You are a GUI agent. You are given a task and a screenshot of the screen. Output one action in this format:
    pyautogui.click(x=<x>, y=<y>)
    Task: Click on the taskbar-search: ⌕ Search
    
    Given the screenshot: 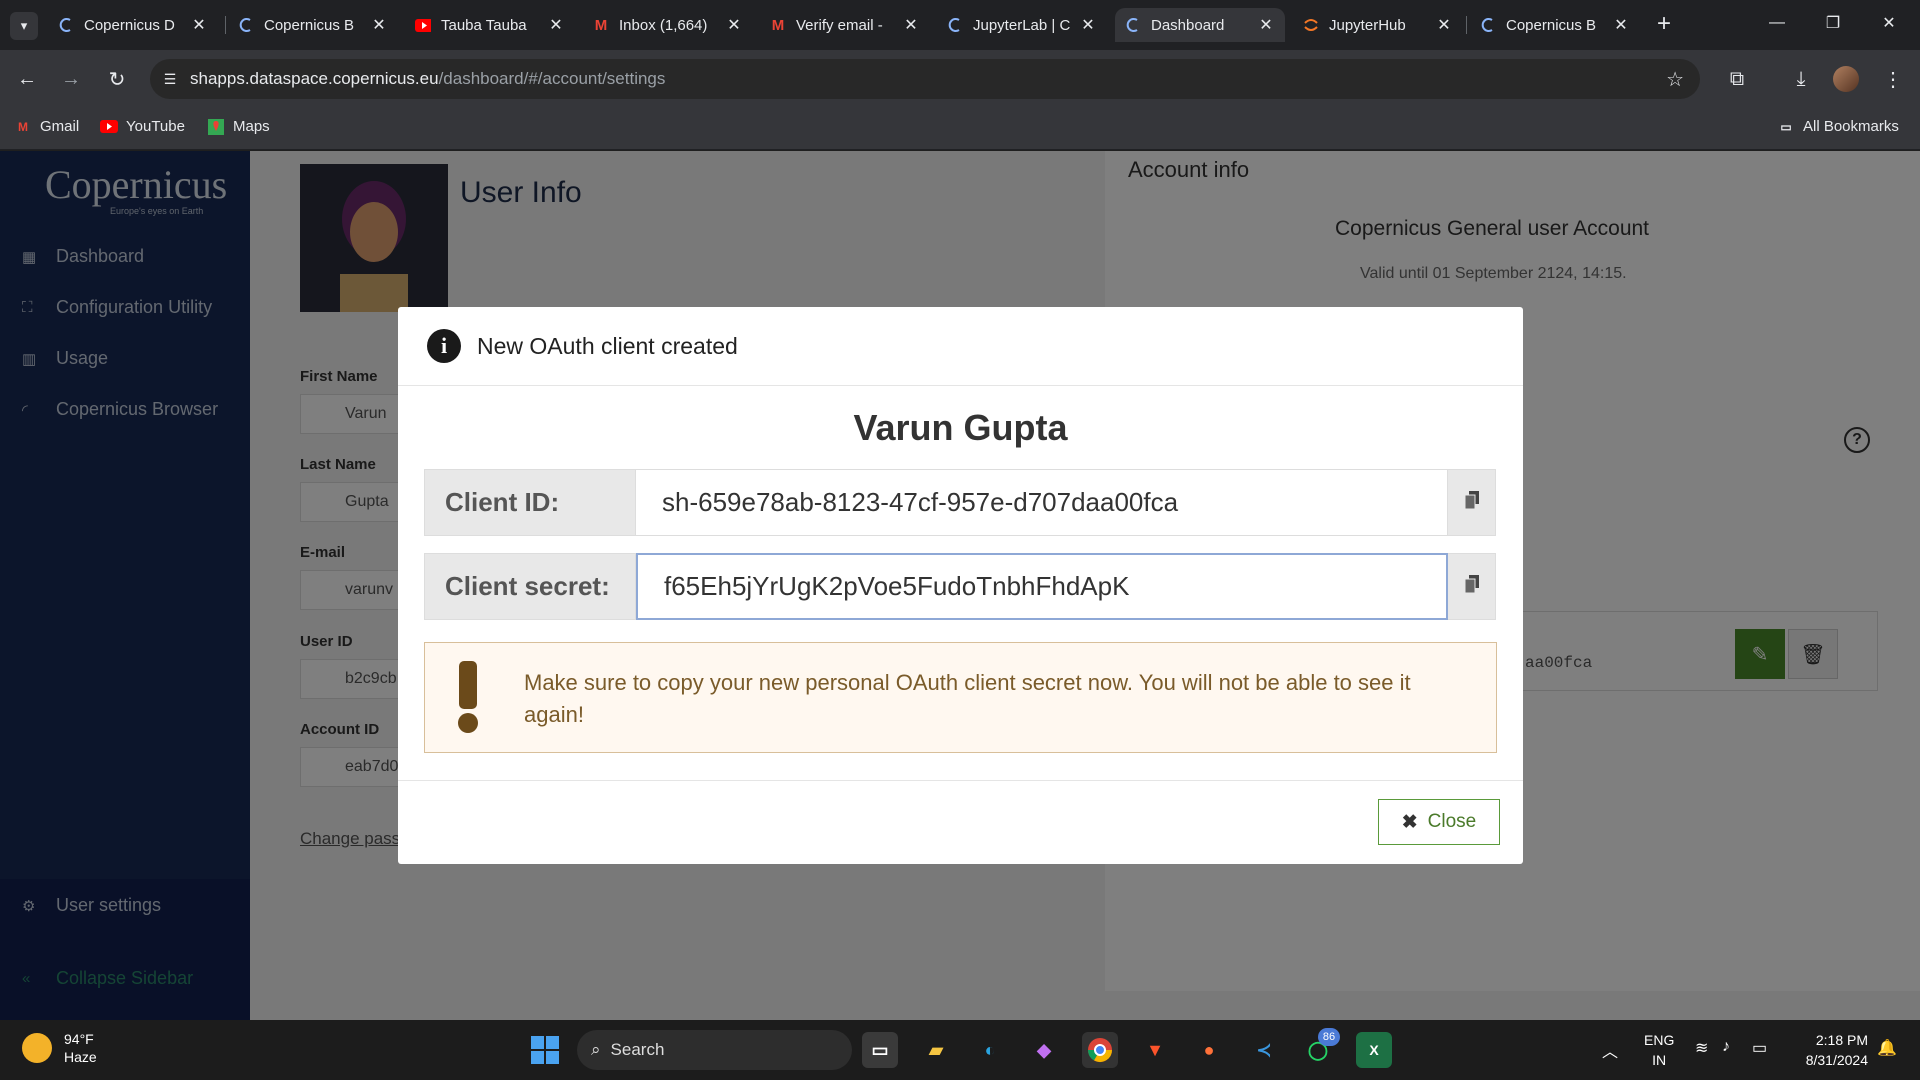 What is the action you would take?
    pyautogui.click(x=714, y=1050)
    